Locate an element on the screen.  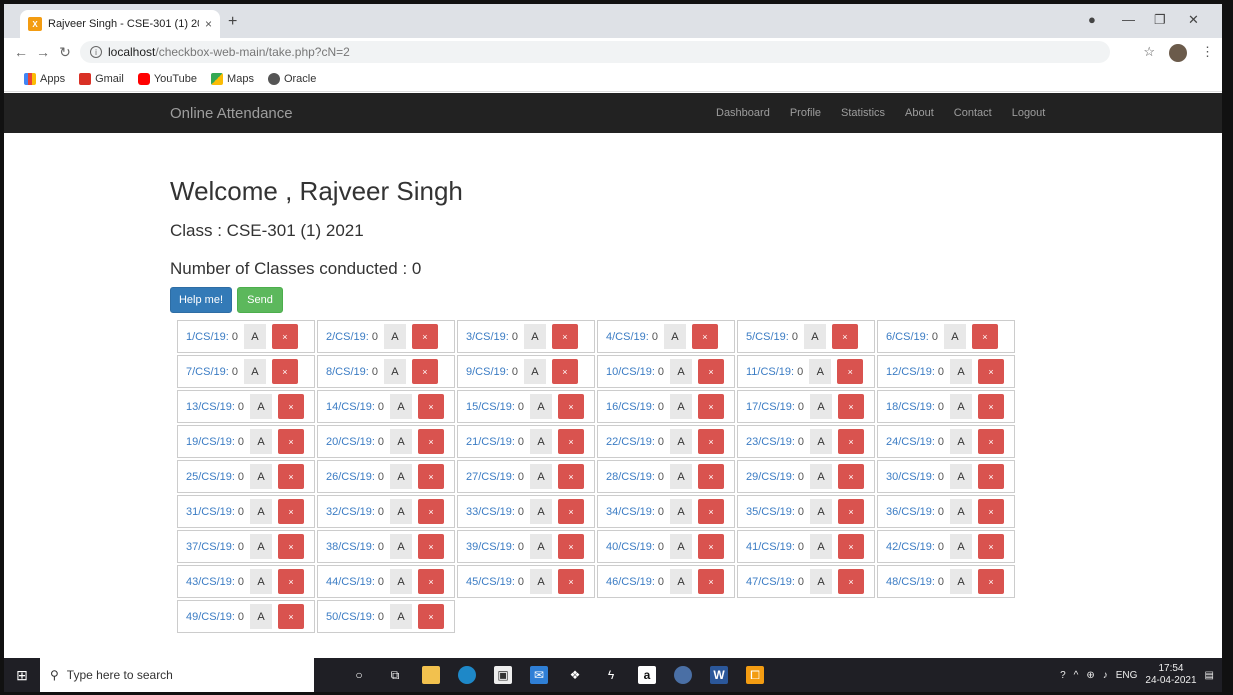
forward-icon: → is located at coordinates (43, 52).